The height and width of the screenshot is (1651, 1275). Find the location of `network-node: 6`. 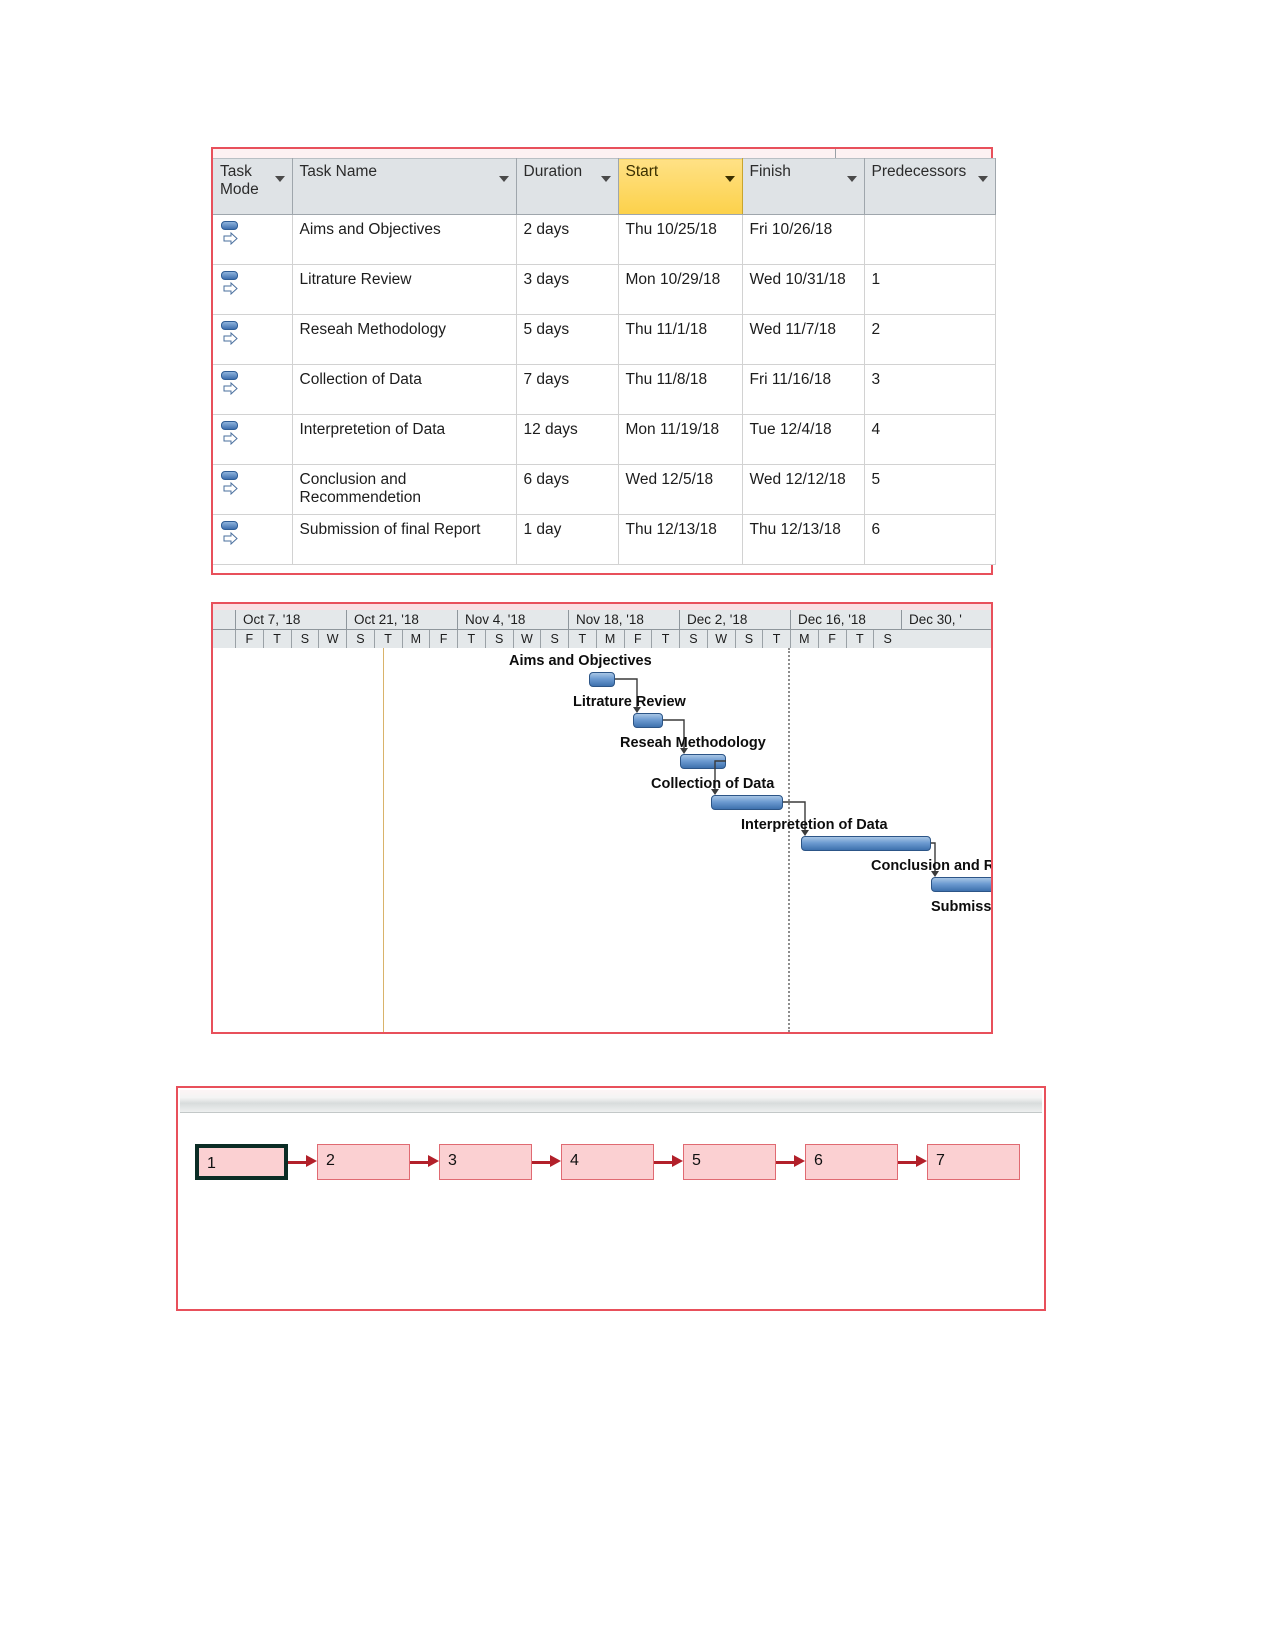

network-node: 6 is located at coordinates (851, 1162).